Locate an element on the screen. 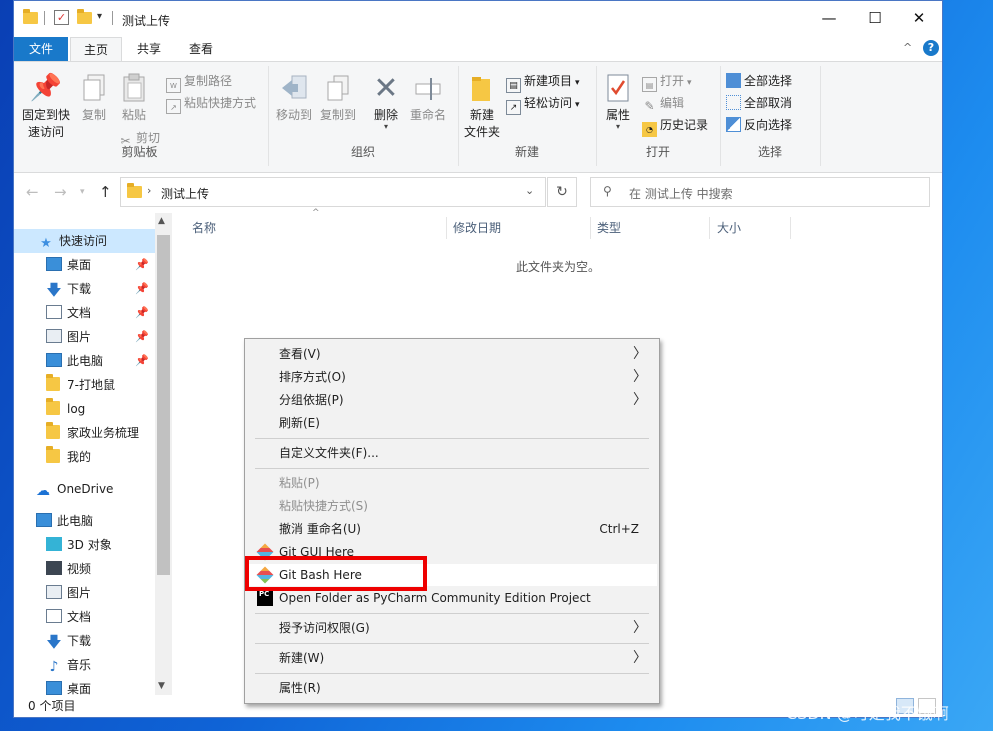 The image size is (993, 731). nav-item-this-pc: 此电脑 📌 is located at coordinates (100, 361).